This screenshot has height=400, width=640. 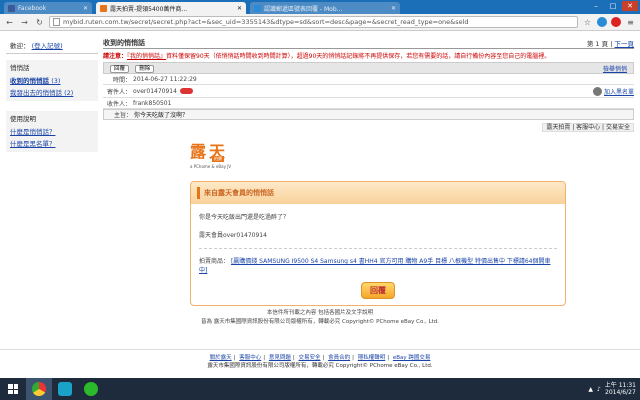 I want to click on time-row: 時間： 2014-06-27 11:22:29, so click(x=368, y=79).